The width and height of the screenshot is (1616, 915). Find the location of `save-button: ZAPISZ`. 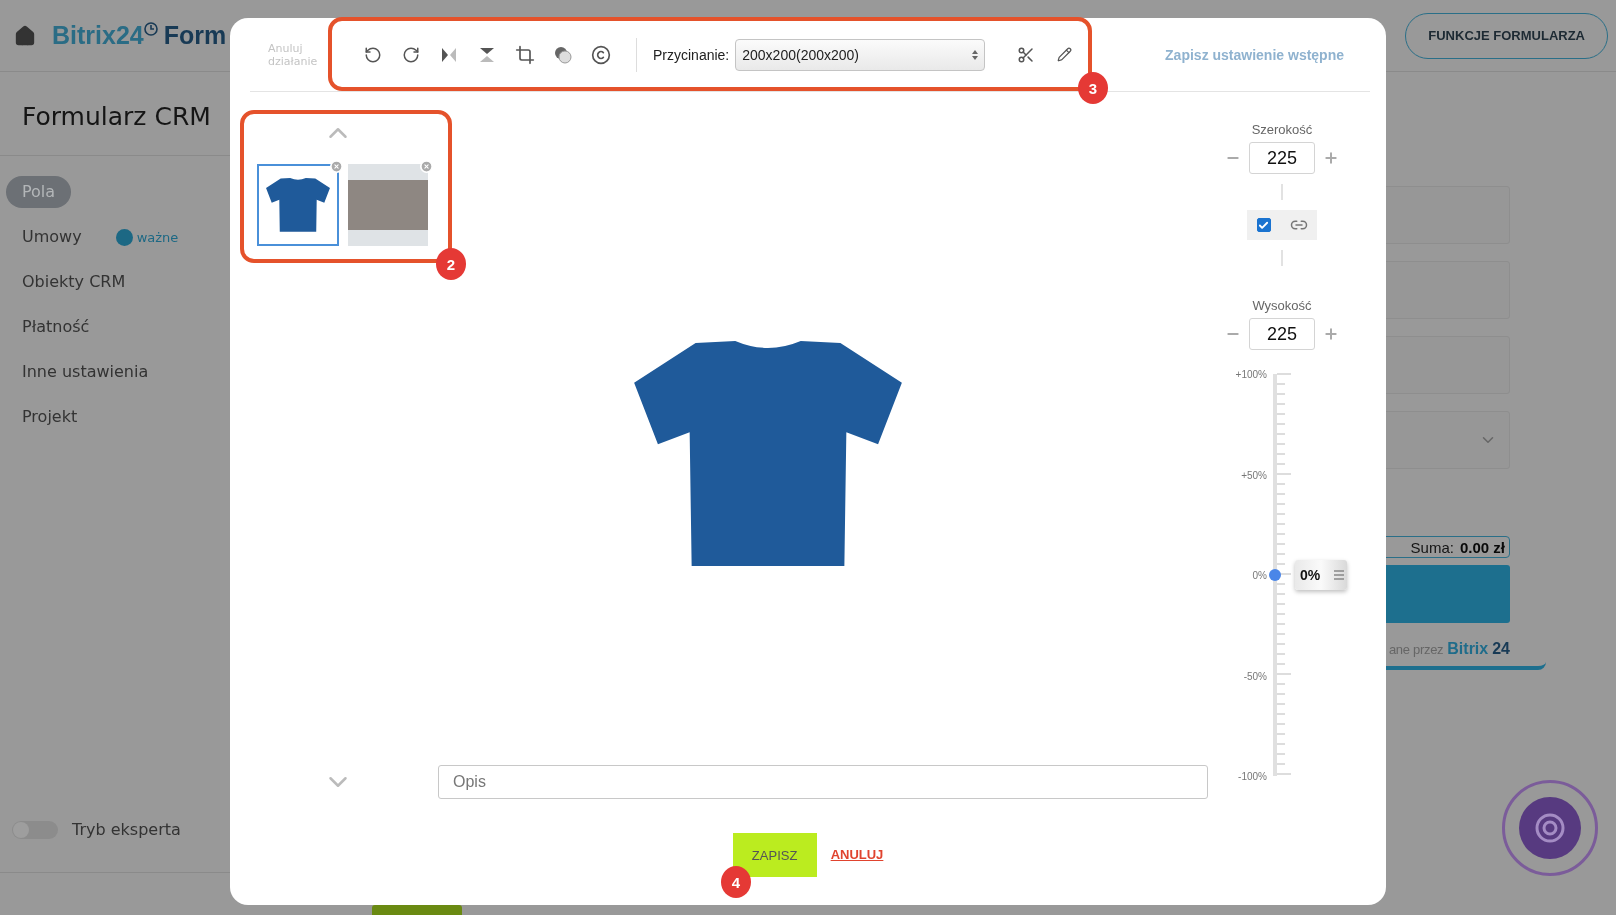

save-button: ZAPISZ is located at coordinates (774, 855).